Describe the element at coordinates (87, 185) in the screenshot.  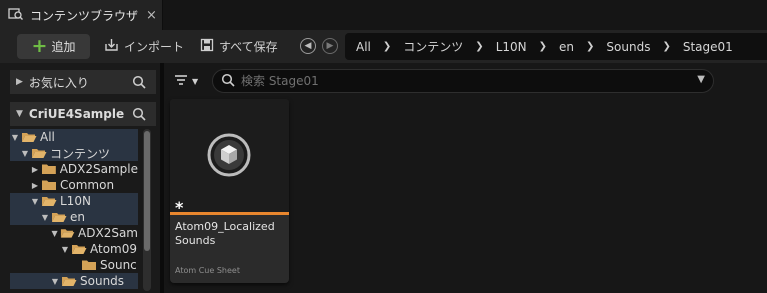
I see `tree-item-label: Common` at that location.